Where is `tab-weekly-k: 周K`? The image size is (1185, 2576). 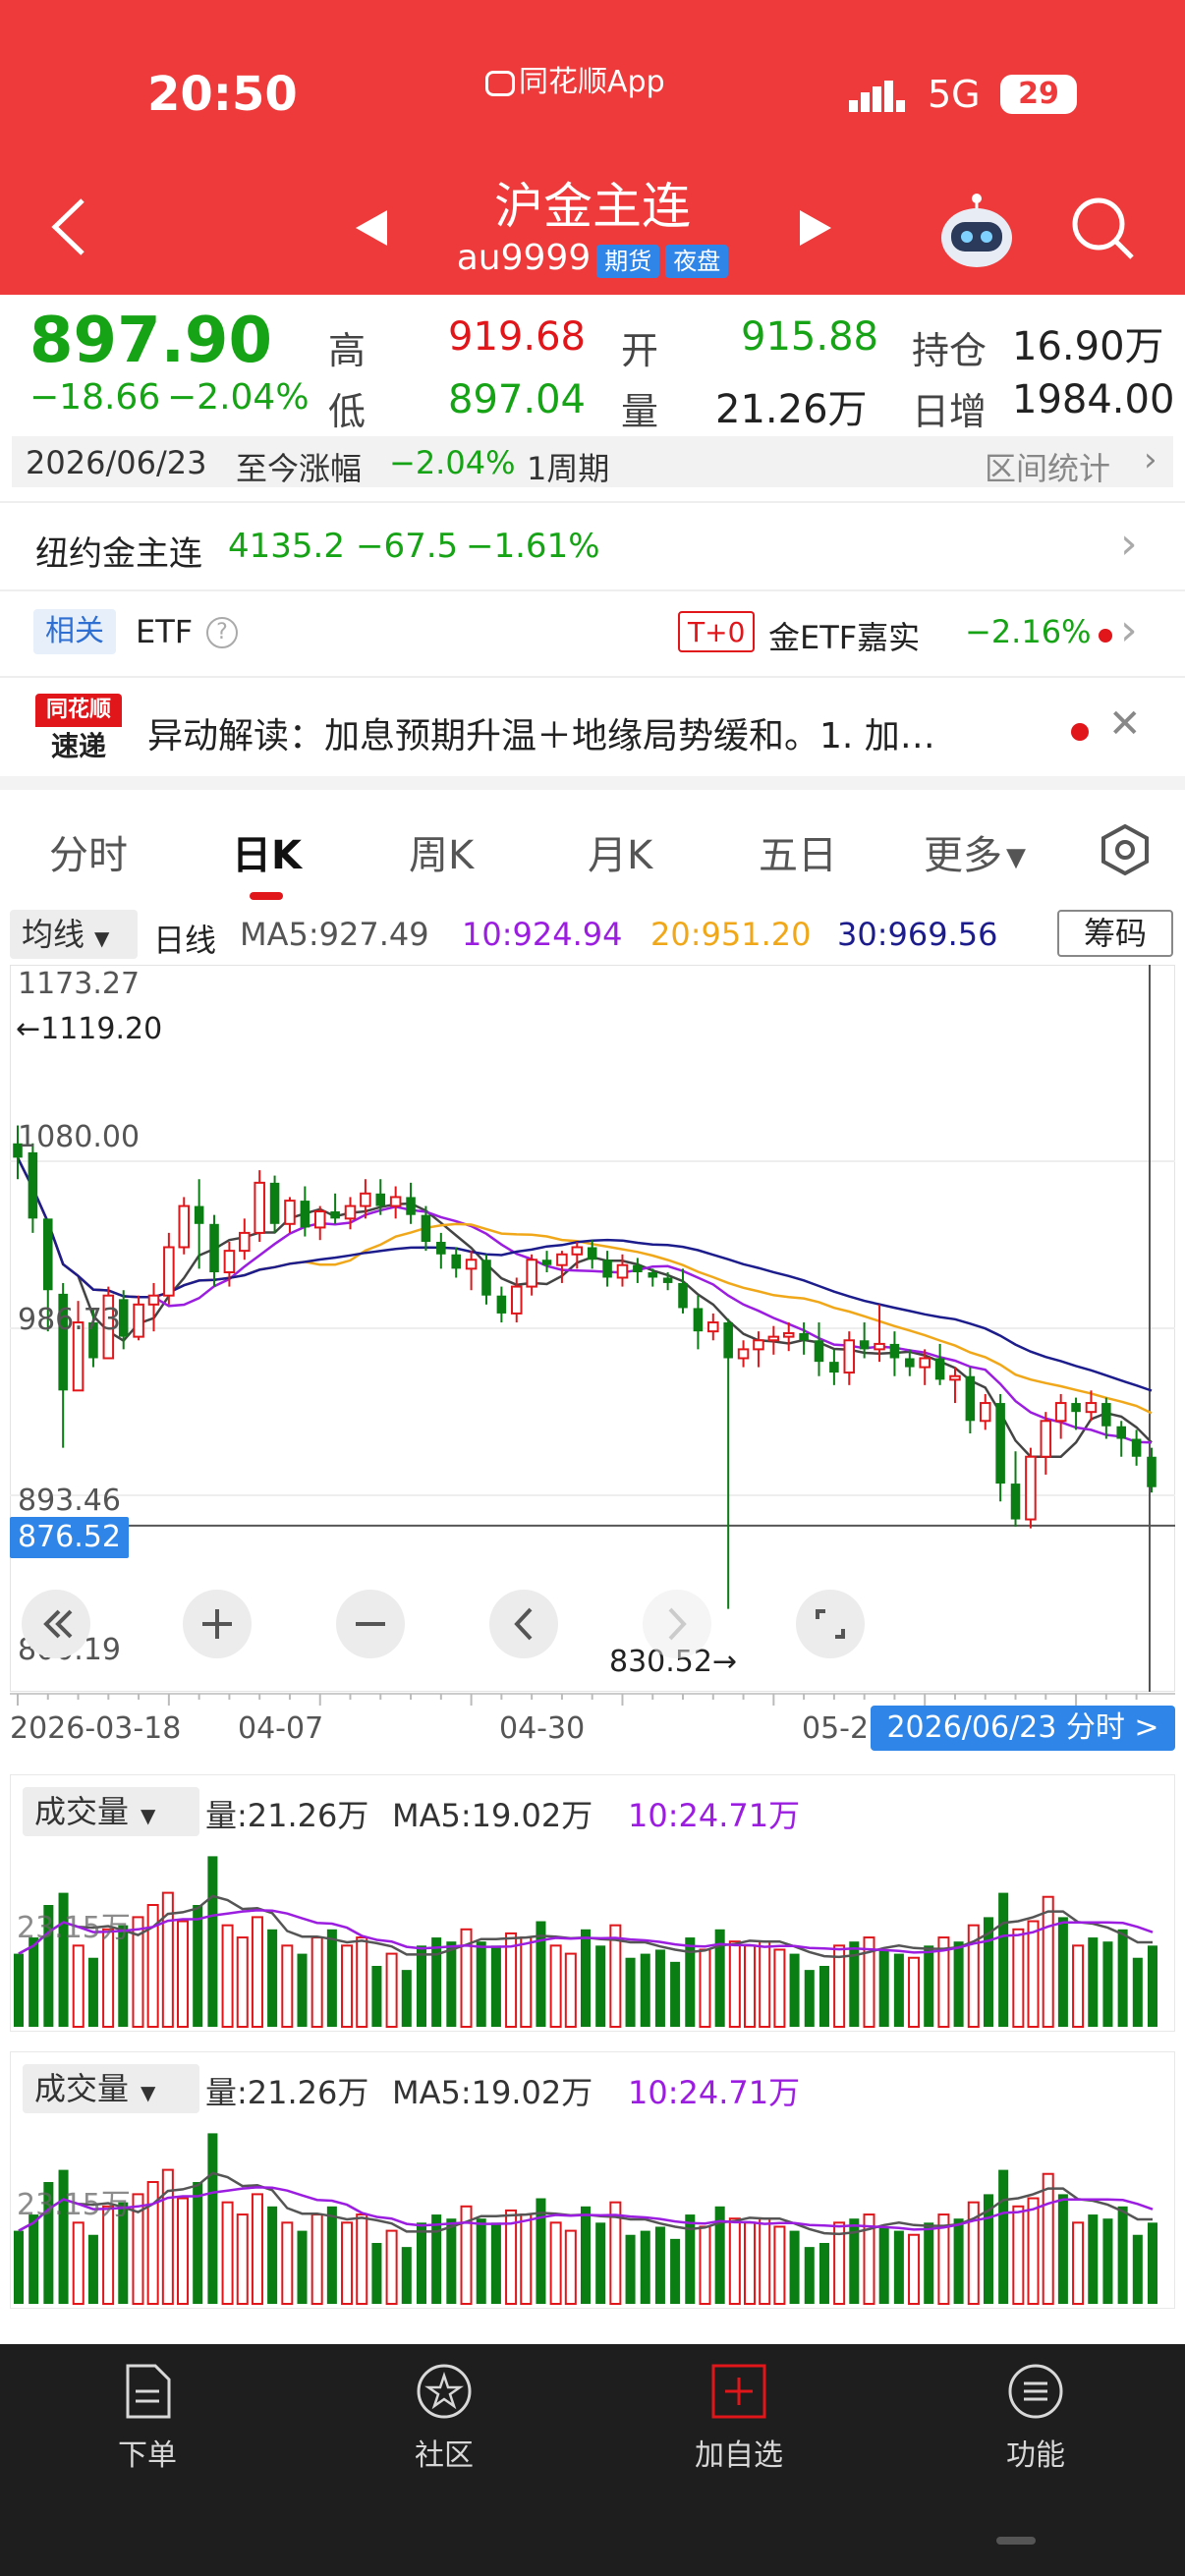
tab-weekly-k: 周K is located at coordinates (442, 851).